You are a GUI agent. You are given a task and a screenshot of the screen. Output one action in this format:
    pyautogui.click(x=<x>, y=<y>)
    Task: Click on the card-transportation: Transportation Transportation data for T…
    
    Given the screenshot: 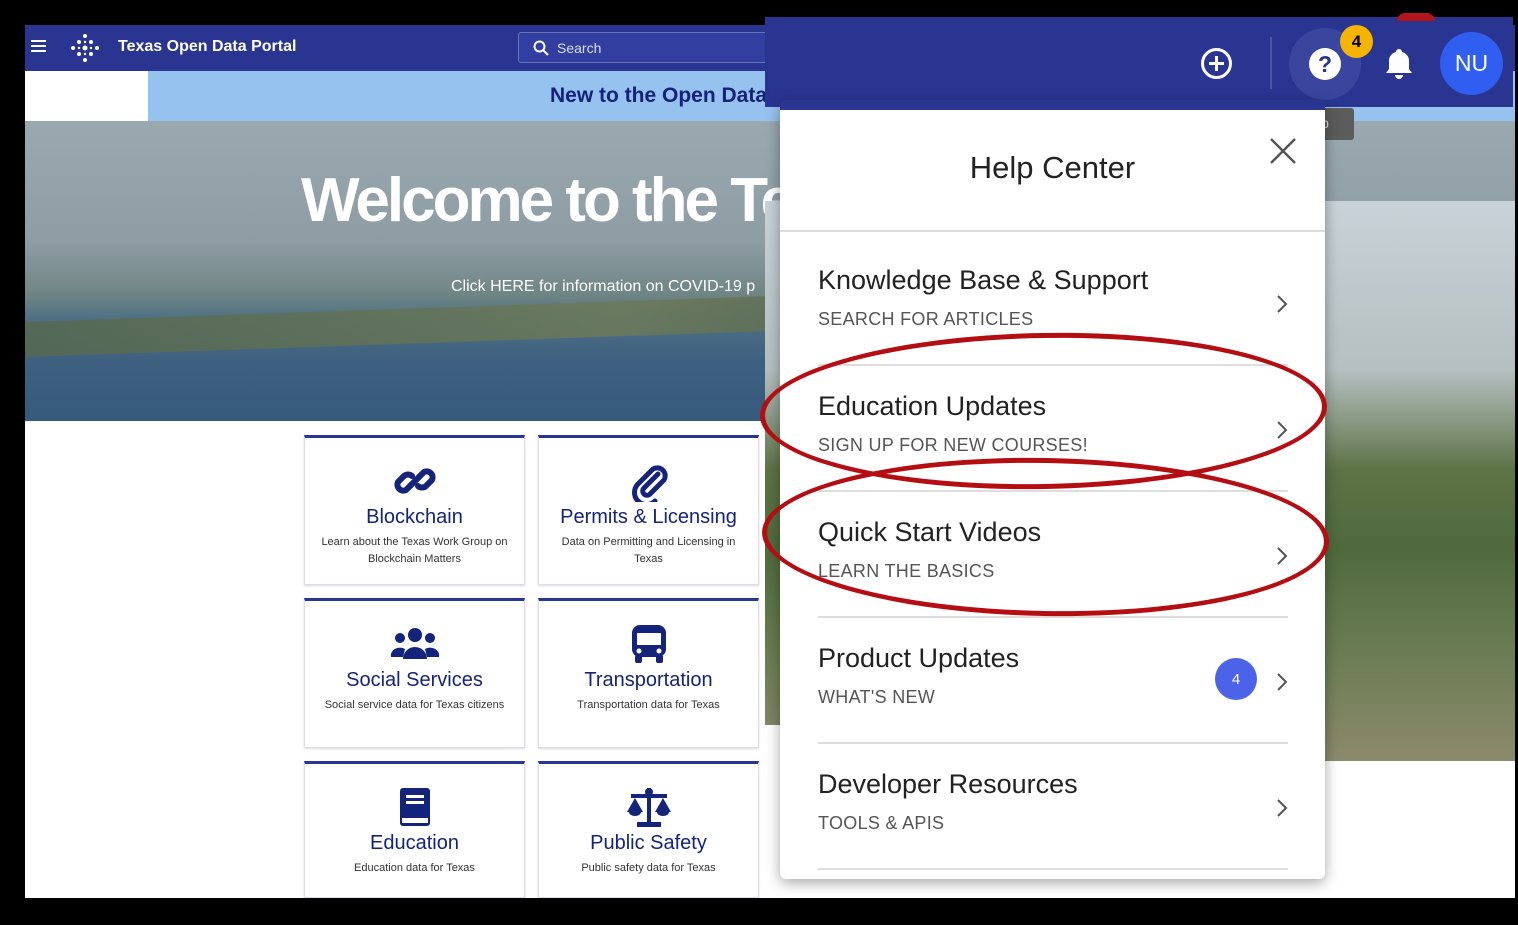 What is the action you would take?
    pyautogui.click(x=648, y=673)
    